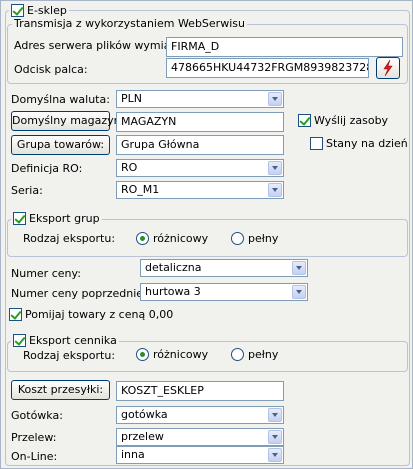 The width and height of the screenshot is (413, 469). I want to click on export-pricelist-label: Eksport cennika, so click(73, 340).